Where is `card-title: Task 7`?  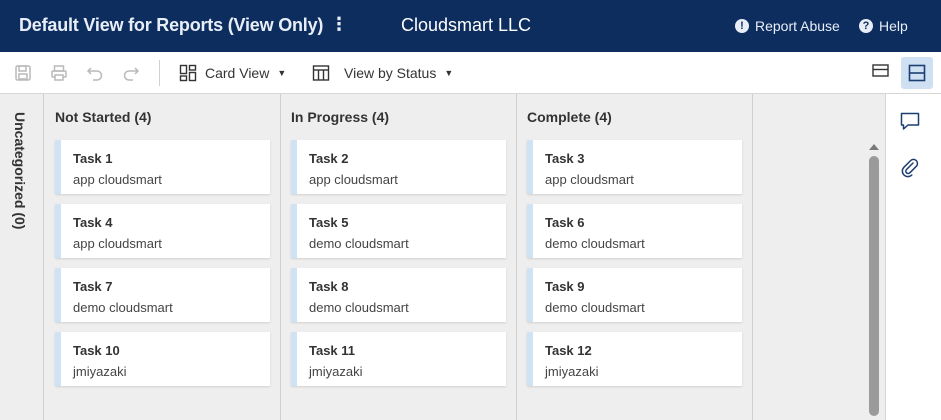 card-title: Task 7 is located at coordinates (93, 286).